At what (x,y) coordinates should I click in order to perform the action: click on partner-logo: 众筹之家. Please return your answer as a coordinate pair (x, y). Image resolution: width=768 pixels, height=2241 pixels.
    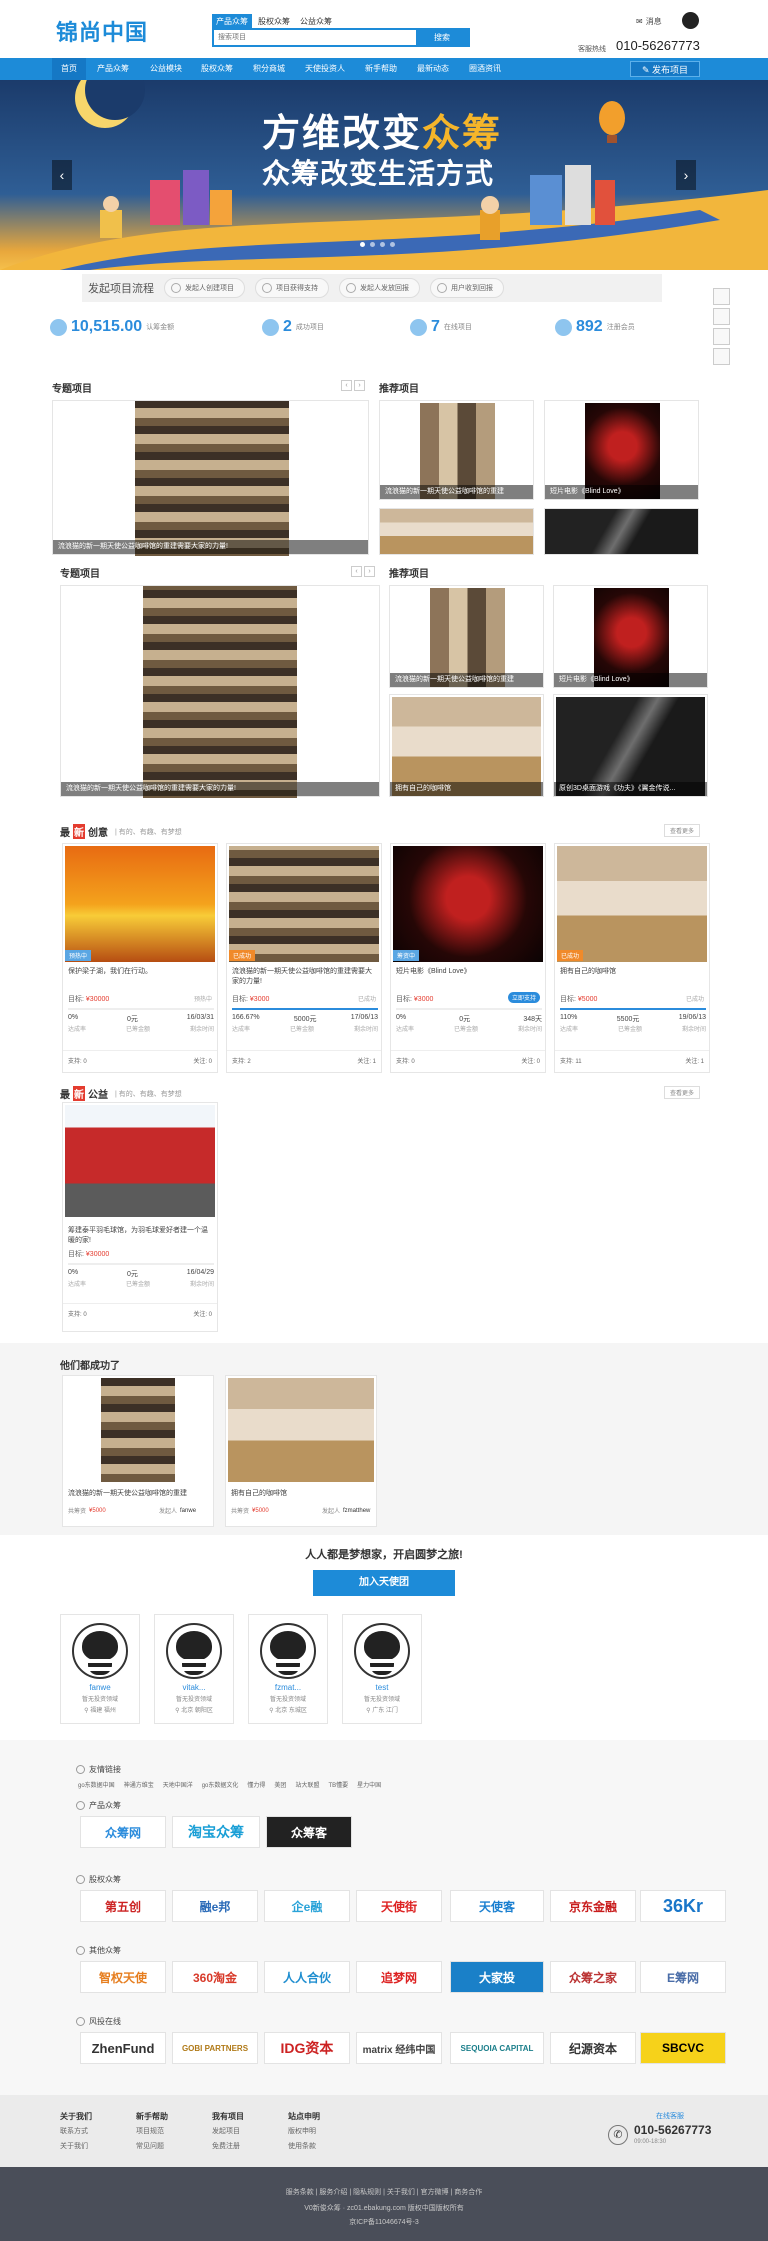
    Looking at the image, I should click on (593, 1977).